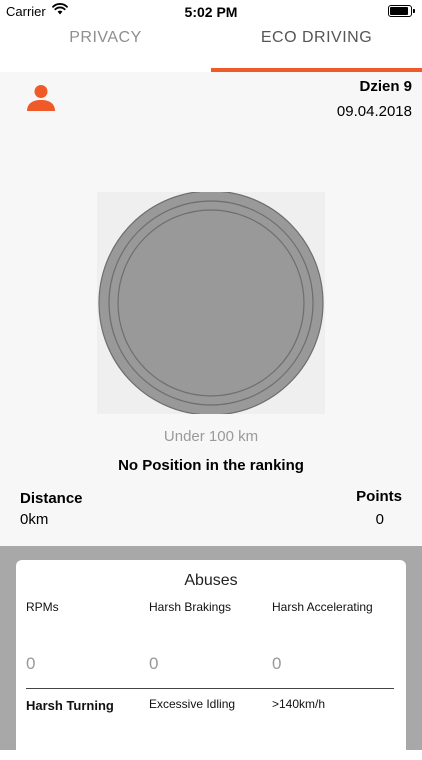 The height and width of the screenshot is (760, 422). What do you see at coordinates (385, 86) in the screenshot?
I see `day-title: Dzien 9` at bounding box center [385, 86].